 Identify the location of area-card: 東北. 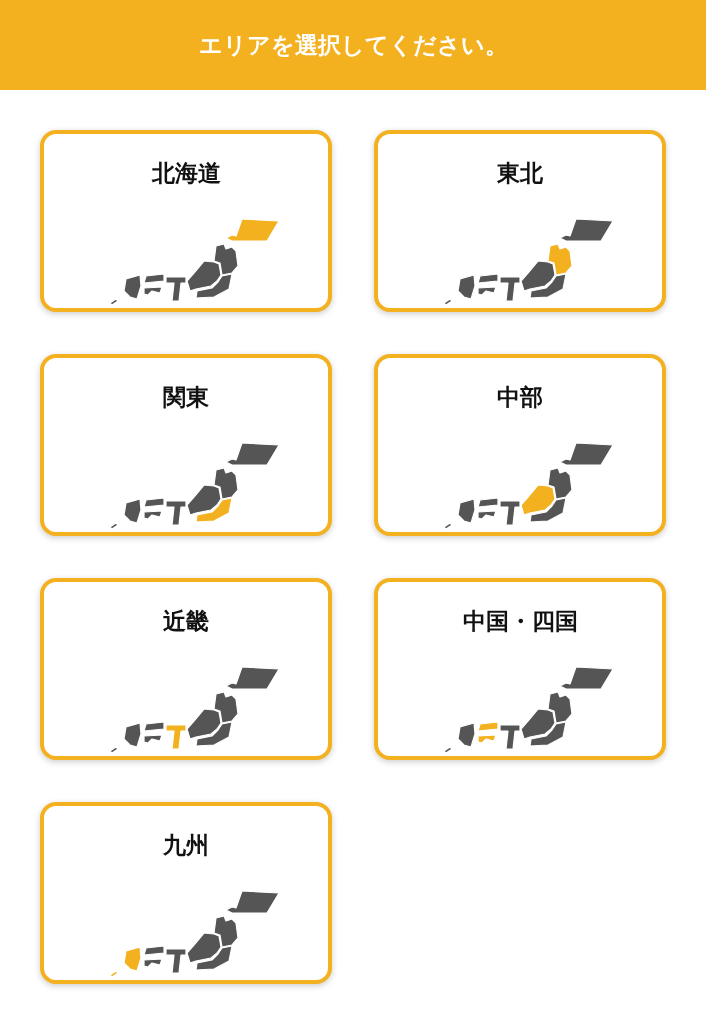
(520, 221).